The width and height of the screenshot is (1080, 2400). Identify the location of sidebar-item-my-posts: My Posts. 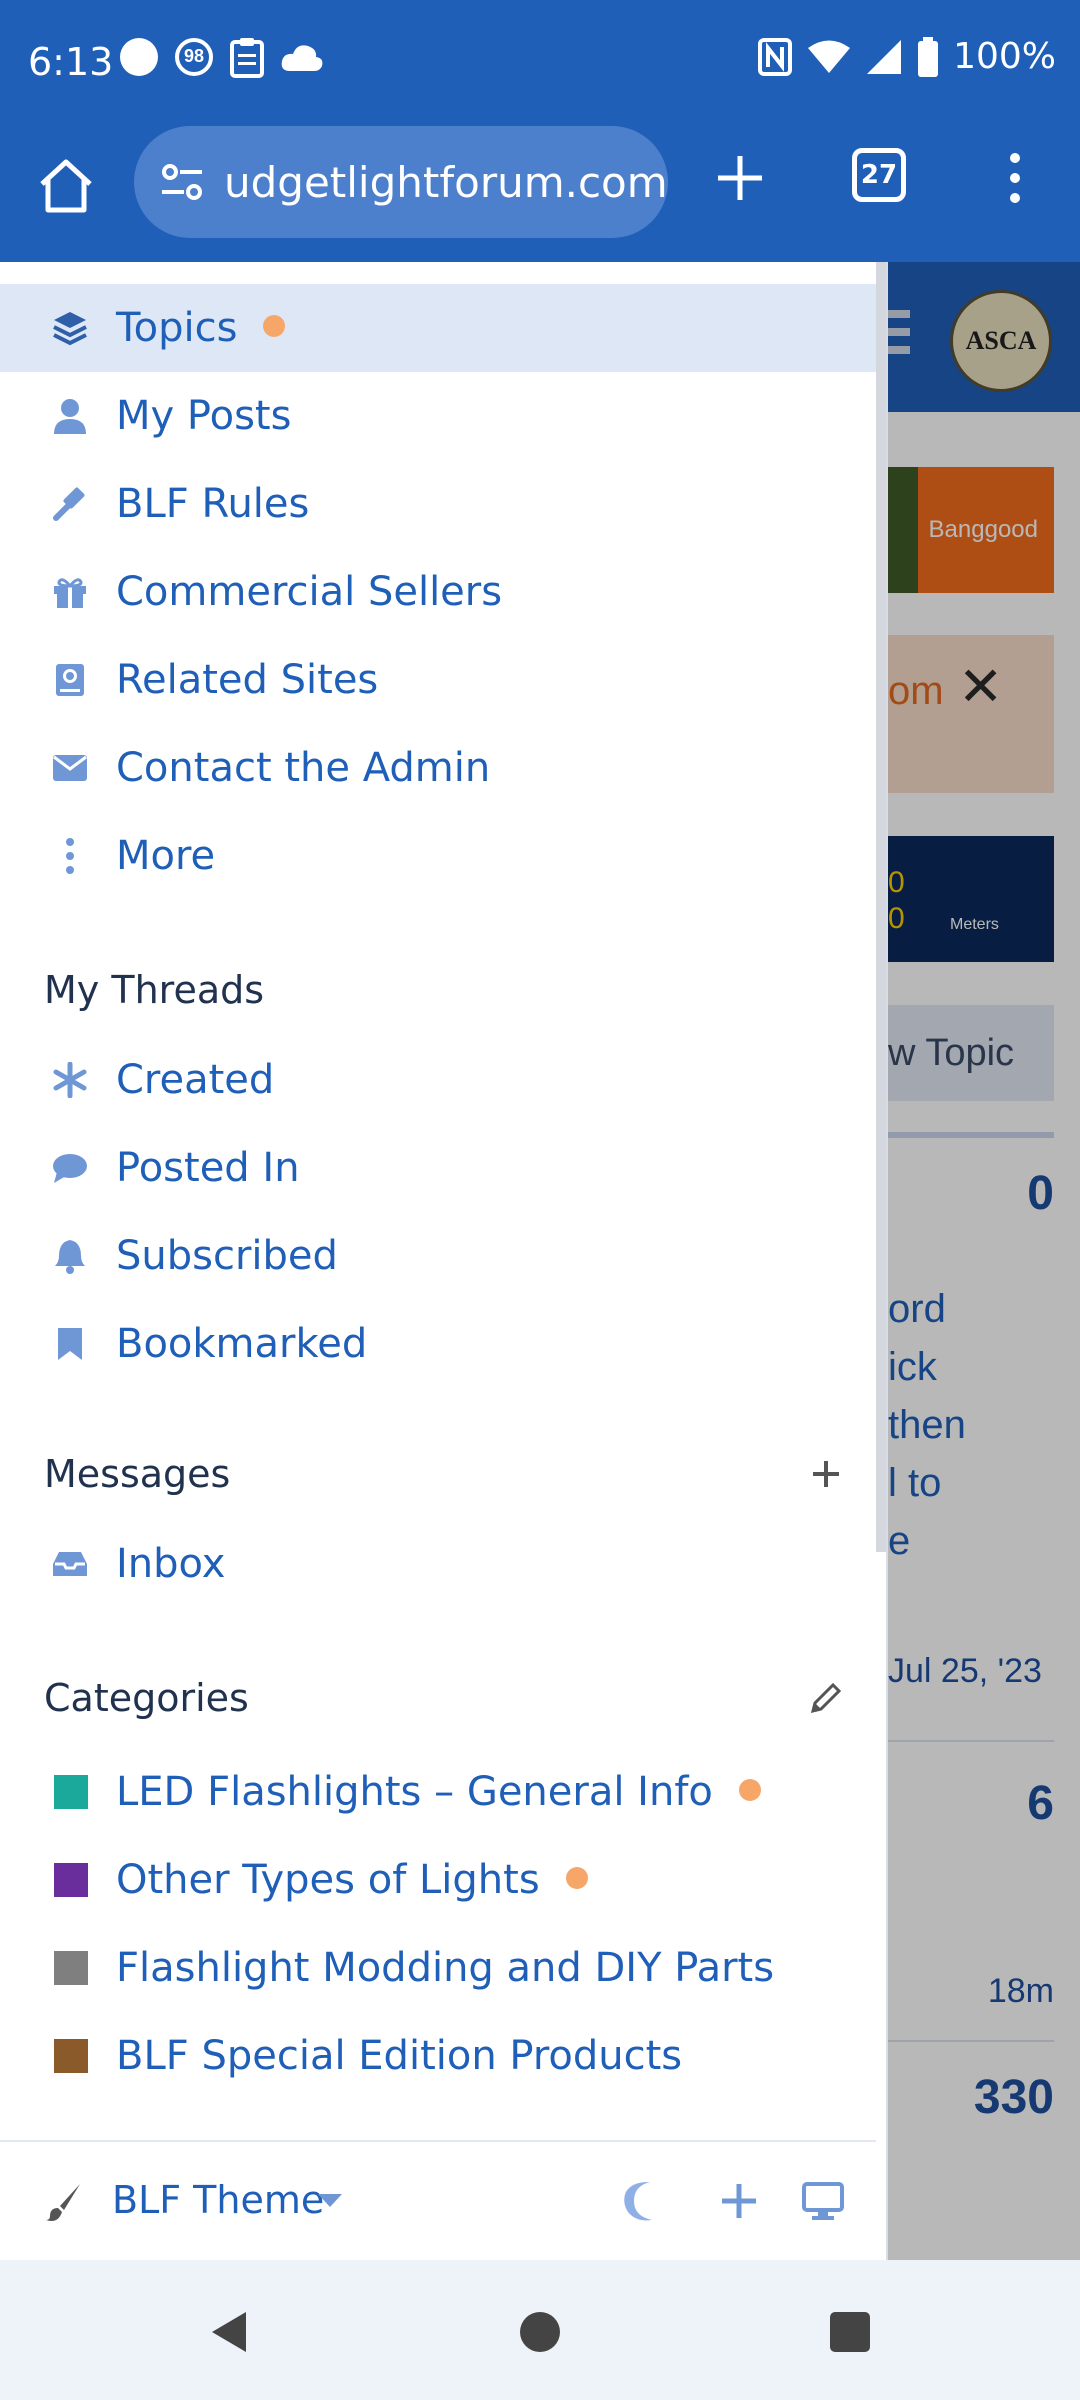
(438, 416).